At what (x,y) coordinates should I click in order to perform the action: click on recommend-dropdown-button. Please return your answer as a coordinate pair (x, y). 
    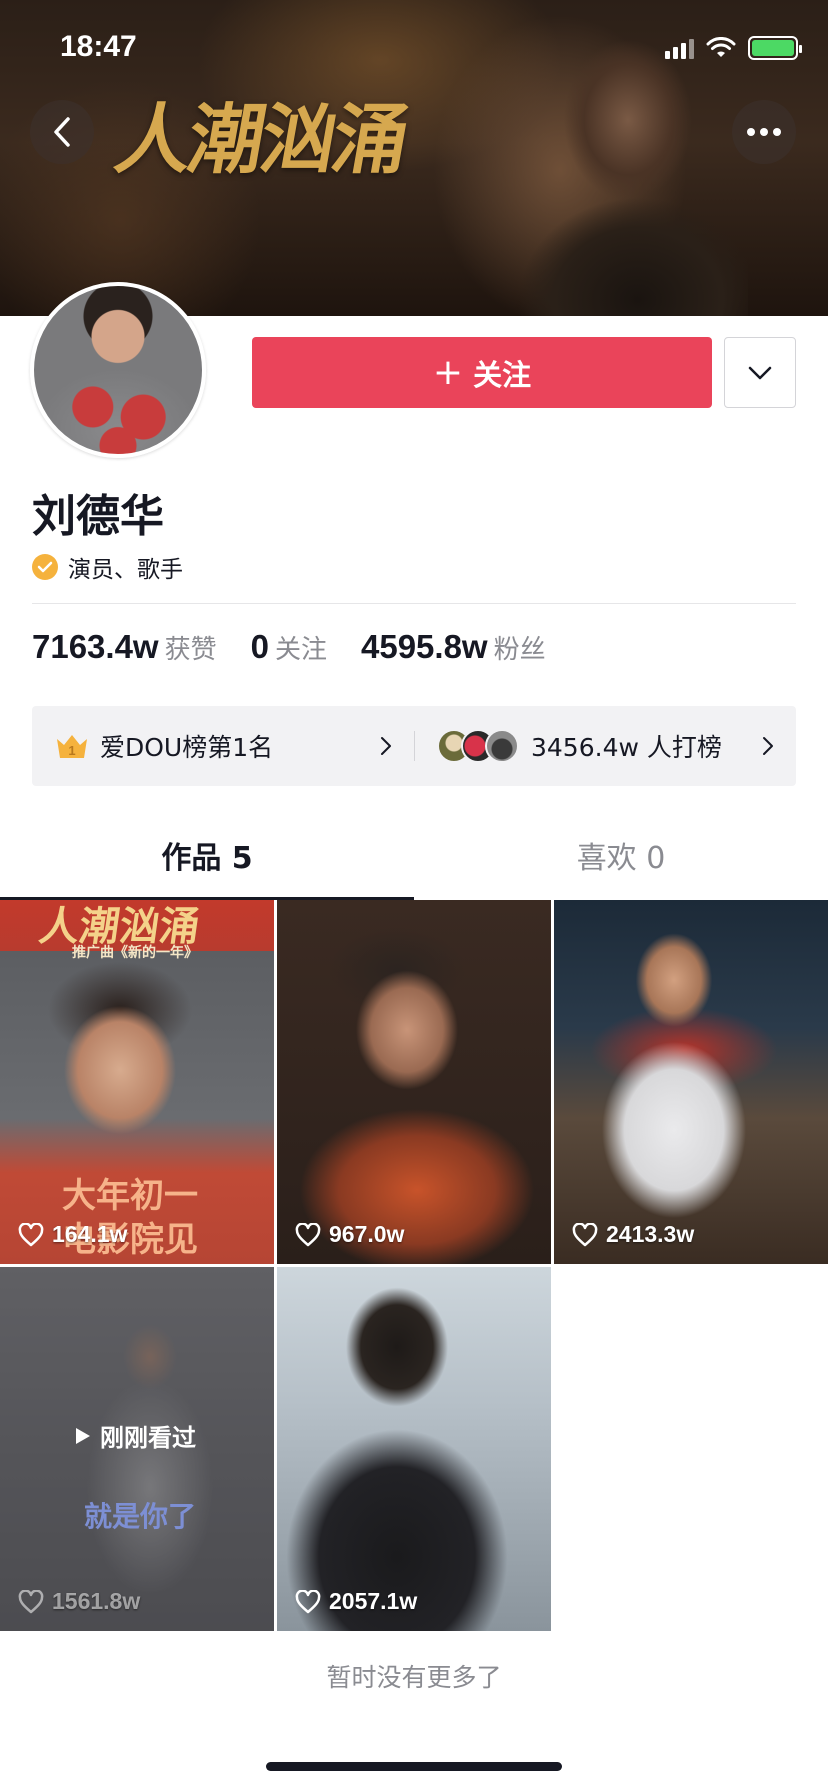
    Looking at the image, I should click on (760, 372).